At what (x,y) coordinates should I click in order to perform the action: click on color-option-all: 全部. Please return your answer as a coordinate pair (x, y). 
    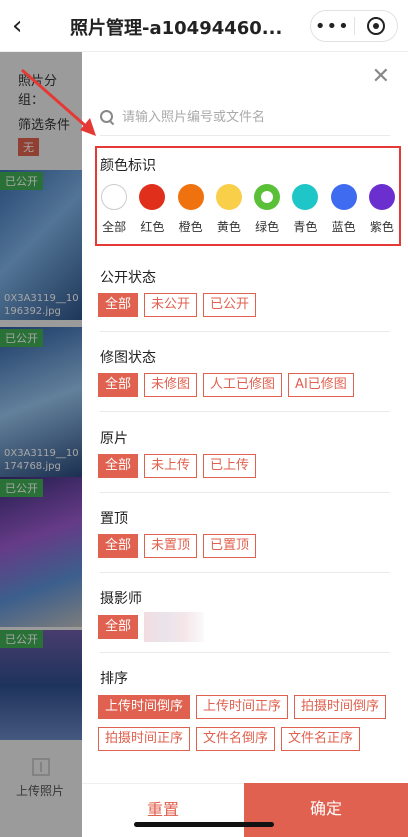
    Looking at the image, I should click on (114, 209).